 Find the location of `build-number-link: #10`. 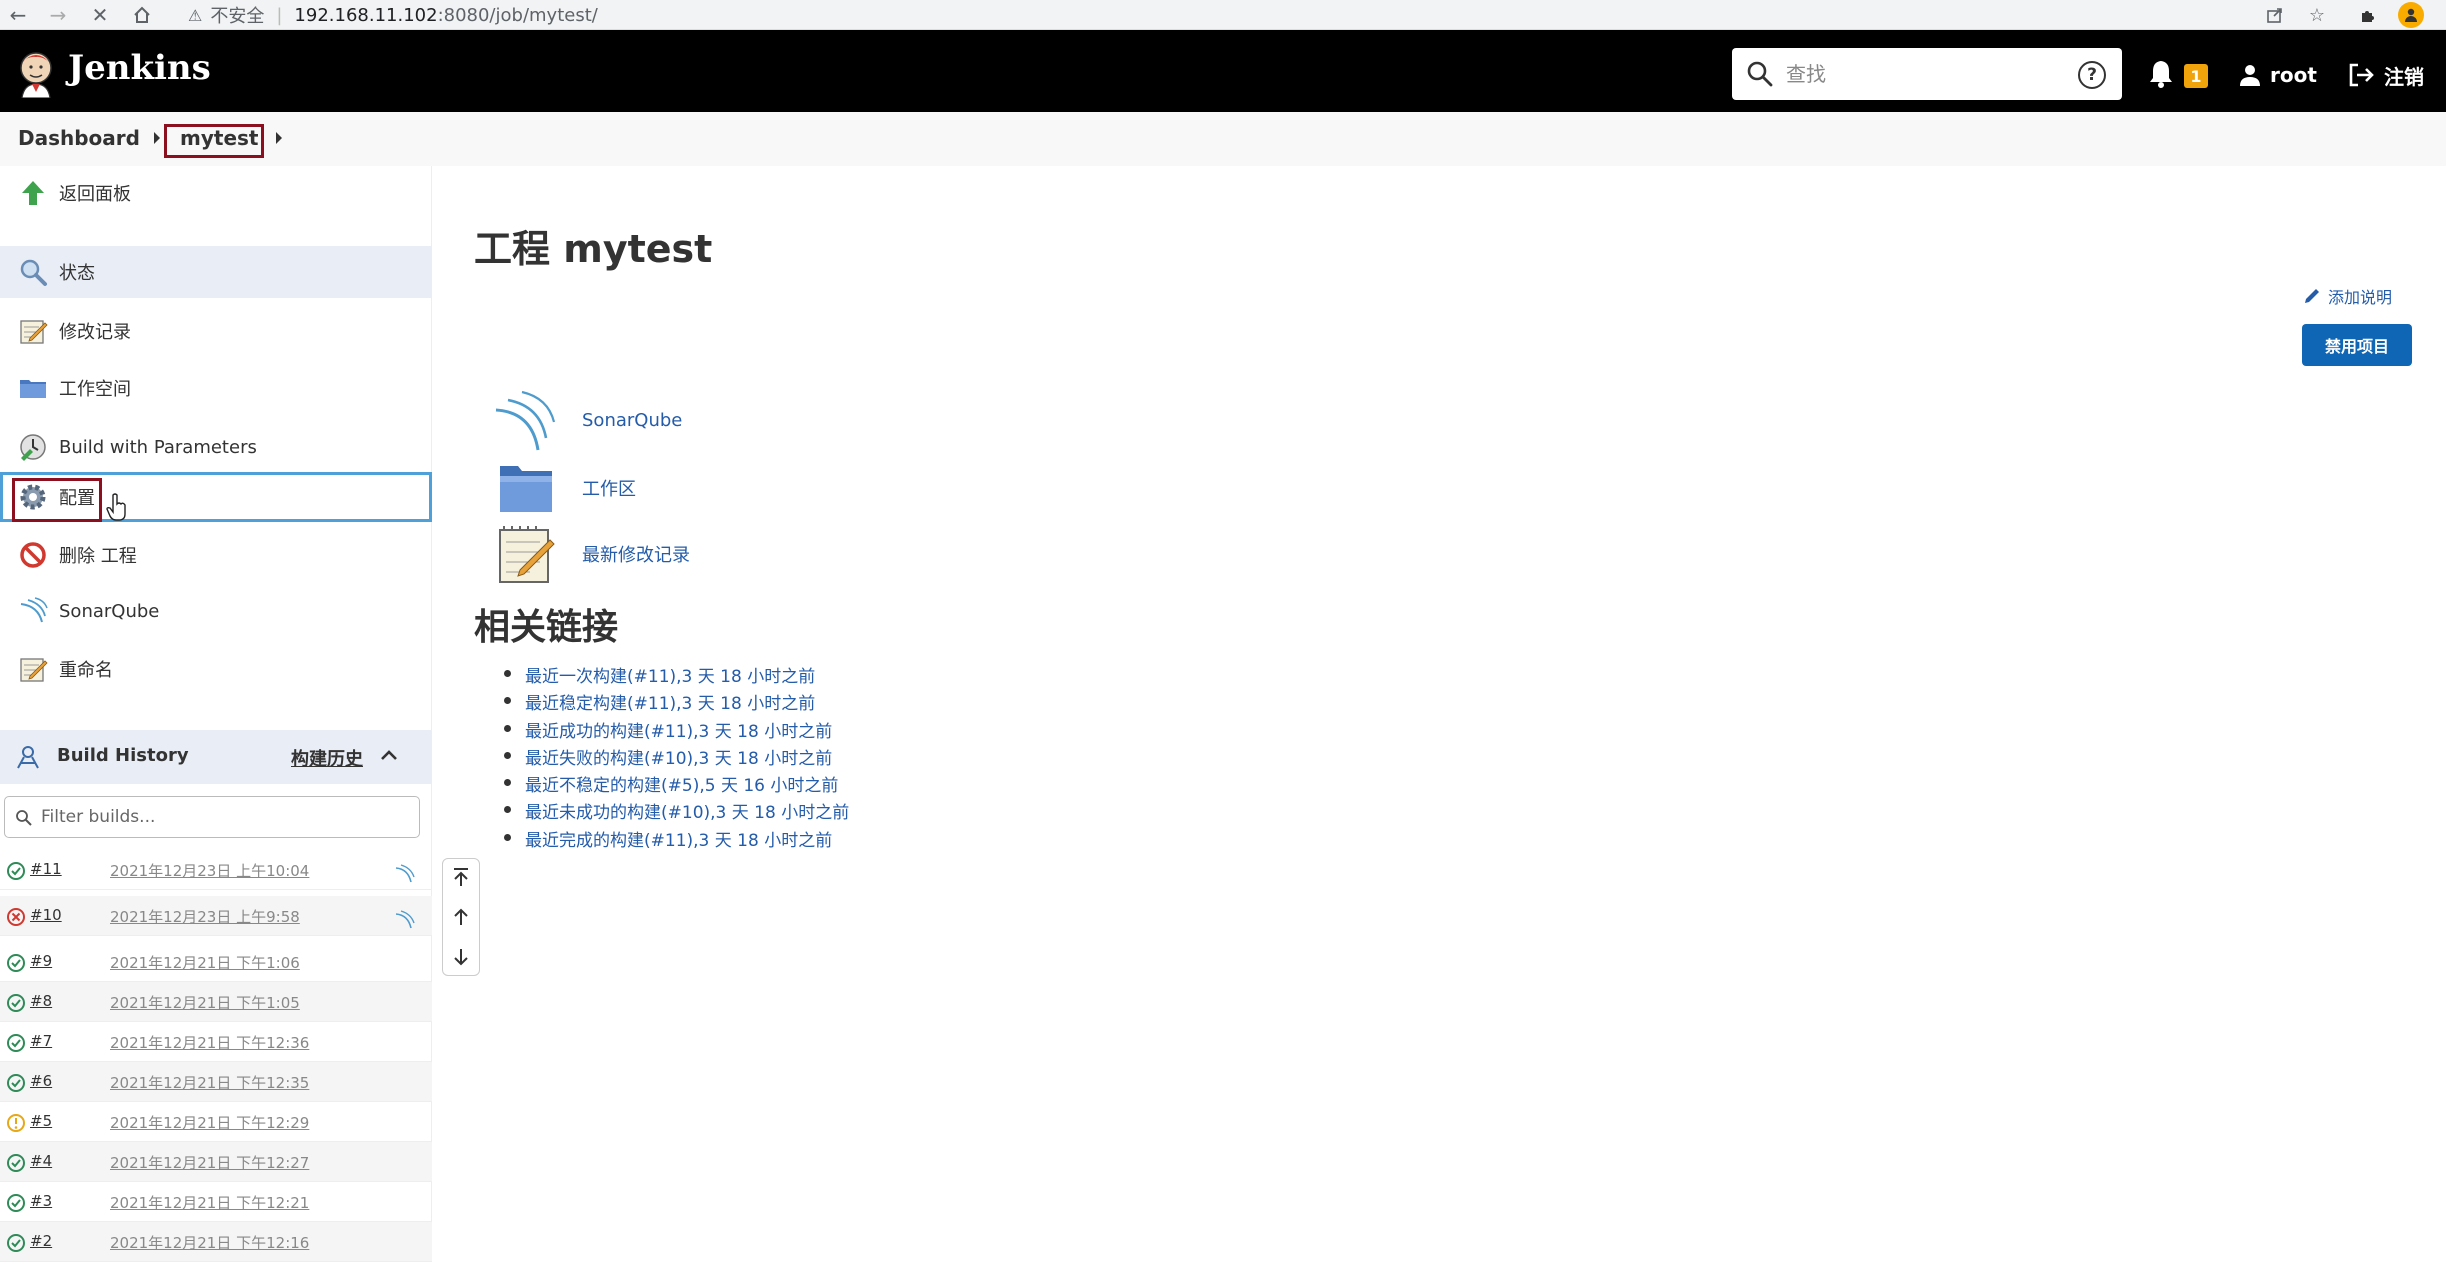

build-number-link: #10 is located at coordinates (46, 915).